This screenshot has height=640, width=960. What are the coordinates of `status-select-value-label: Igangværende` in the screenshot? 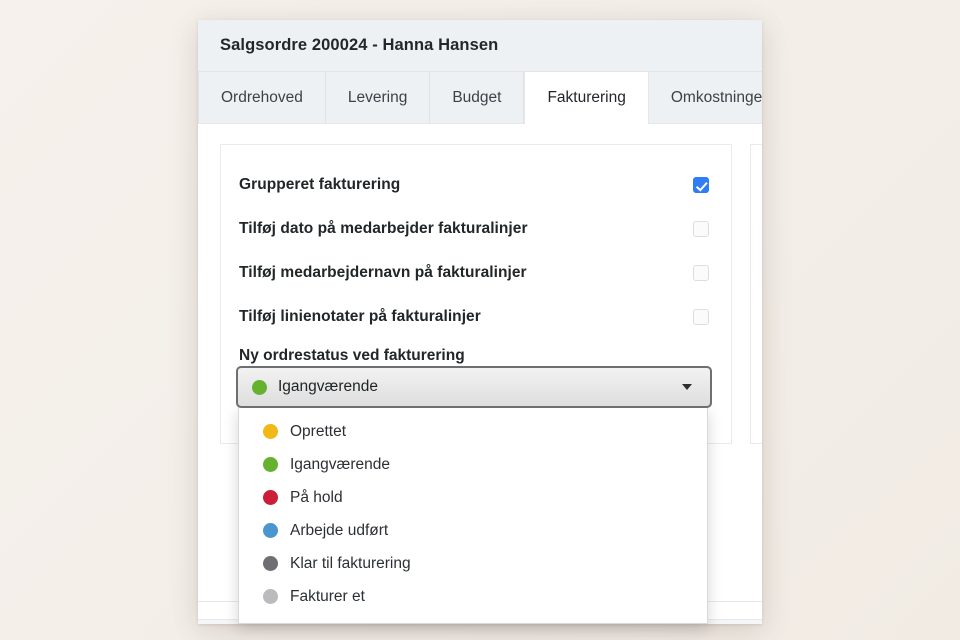 It's located at (328, 386).